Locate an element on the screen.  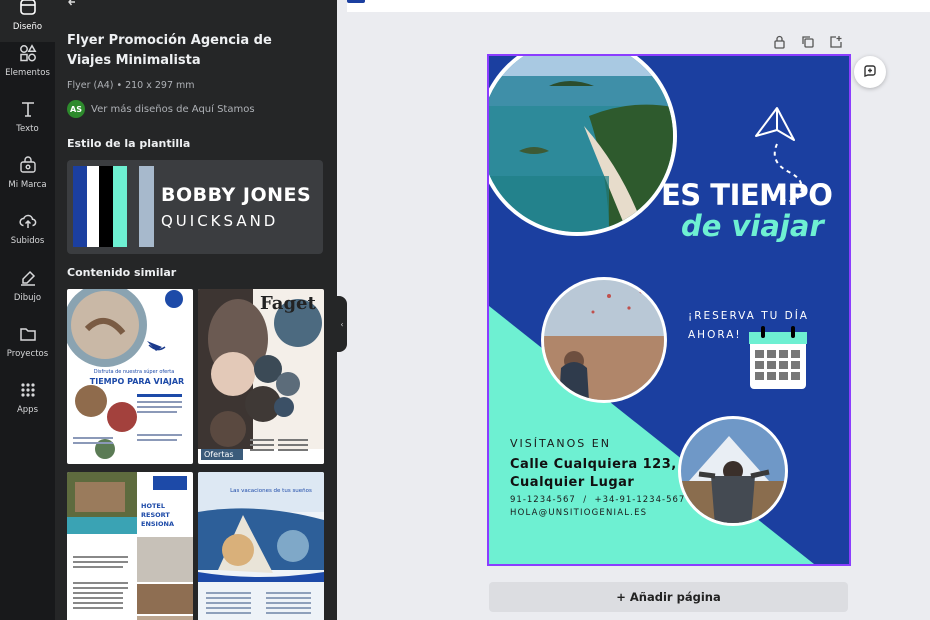
template-meta: Flyer (A4) • 210 x 297 mm is located at coordinates (131, 85).